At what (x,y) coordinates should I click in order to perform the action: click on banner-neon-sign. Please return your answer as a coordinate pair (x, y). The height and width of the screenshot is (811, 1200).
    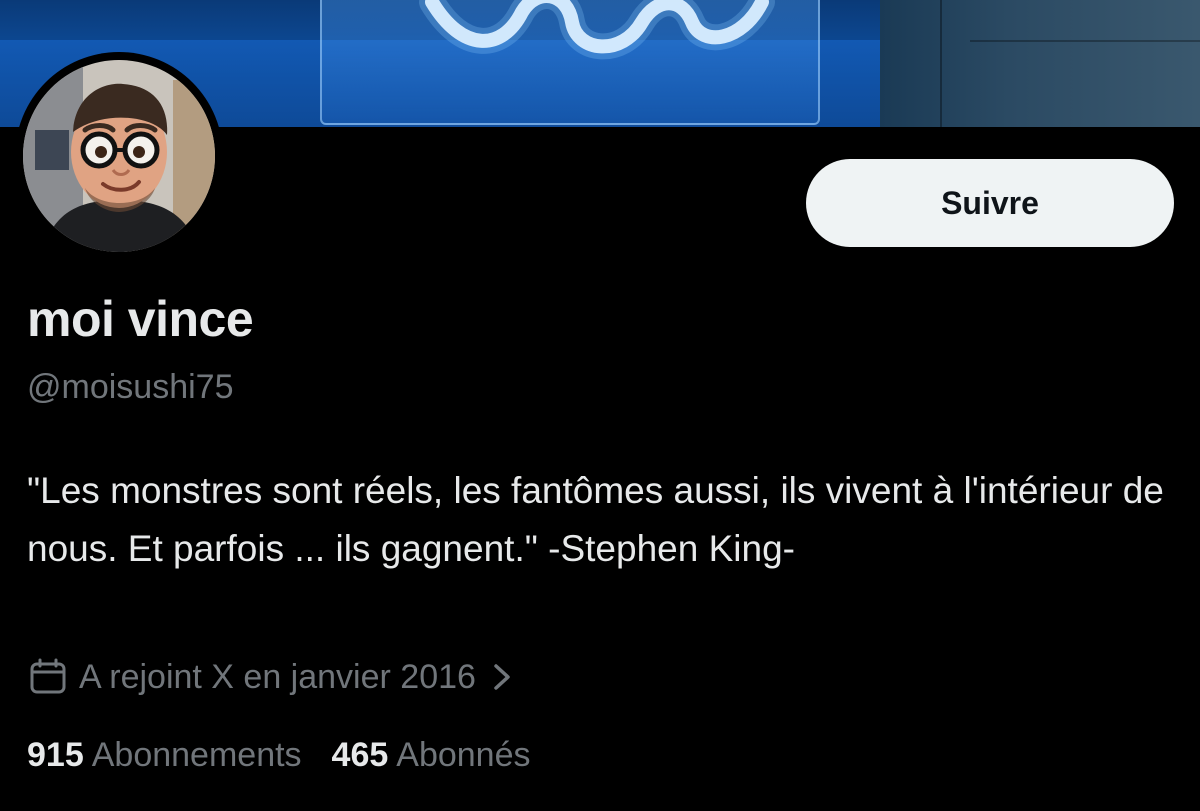
    Looking at the image, I should click on (570, 62).